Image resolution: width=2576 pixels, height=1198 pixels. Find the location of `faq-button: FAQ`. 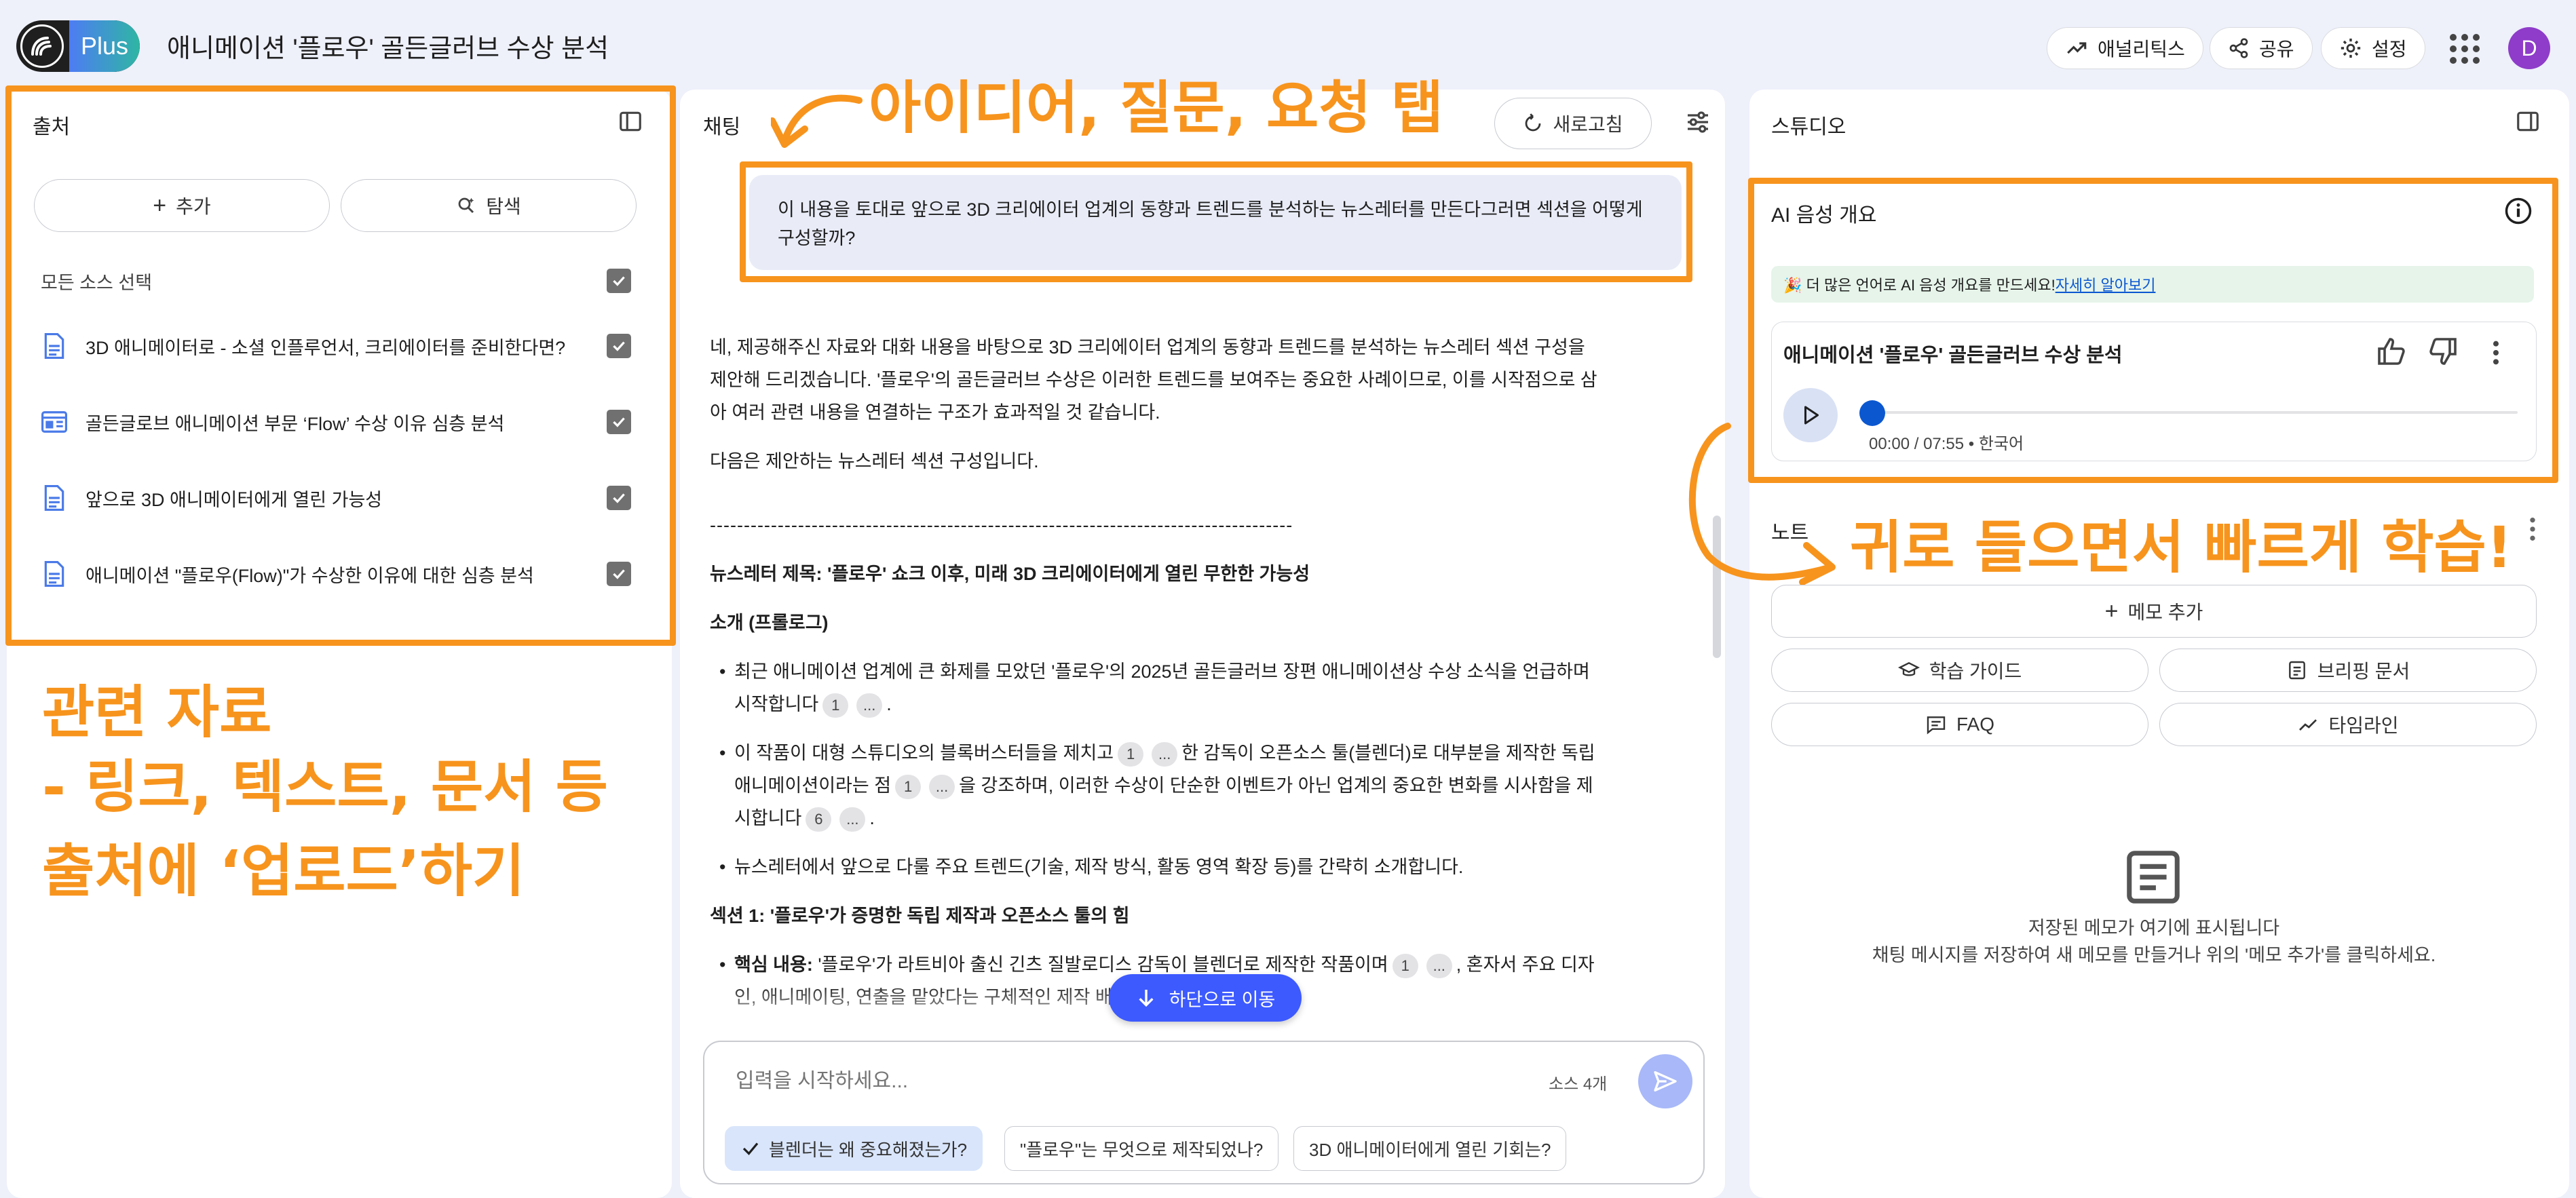

faq-button: FAQ is located at coordinates (1959, 725).